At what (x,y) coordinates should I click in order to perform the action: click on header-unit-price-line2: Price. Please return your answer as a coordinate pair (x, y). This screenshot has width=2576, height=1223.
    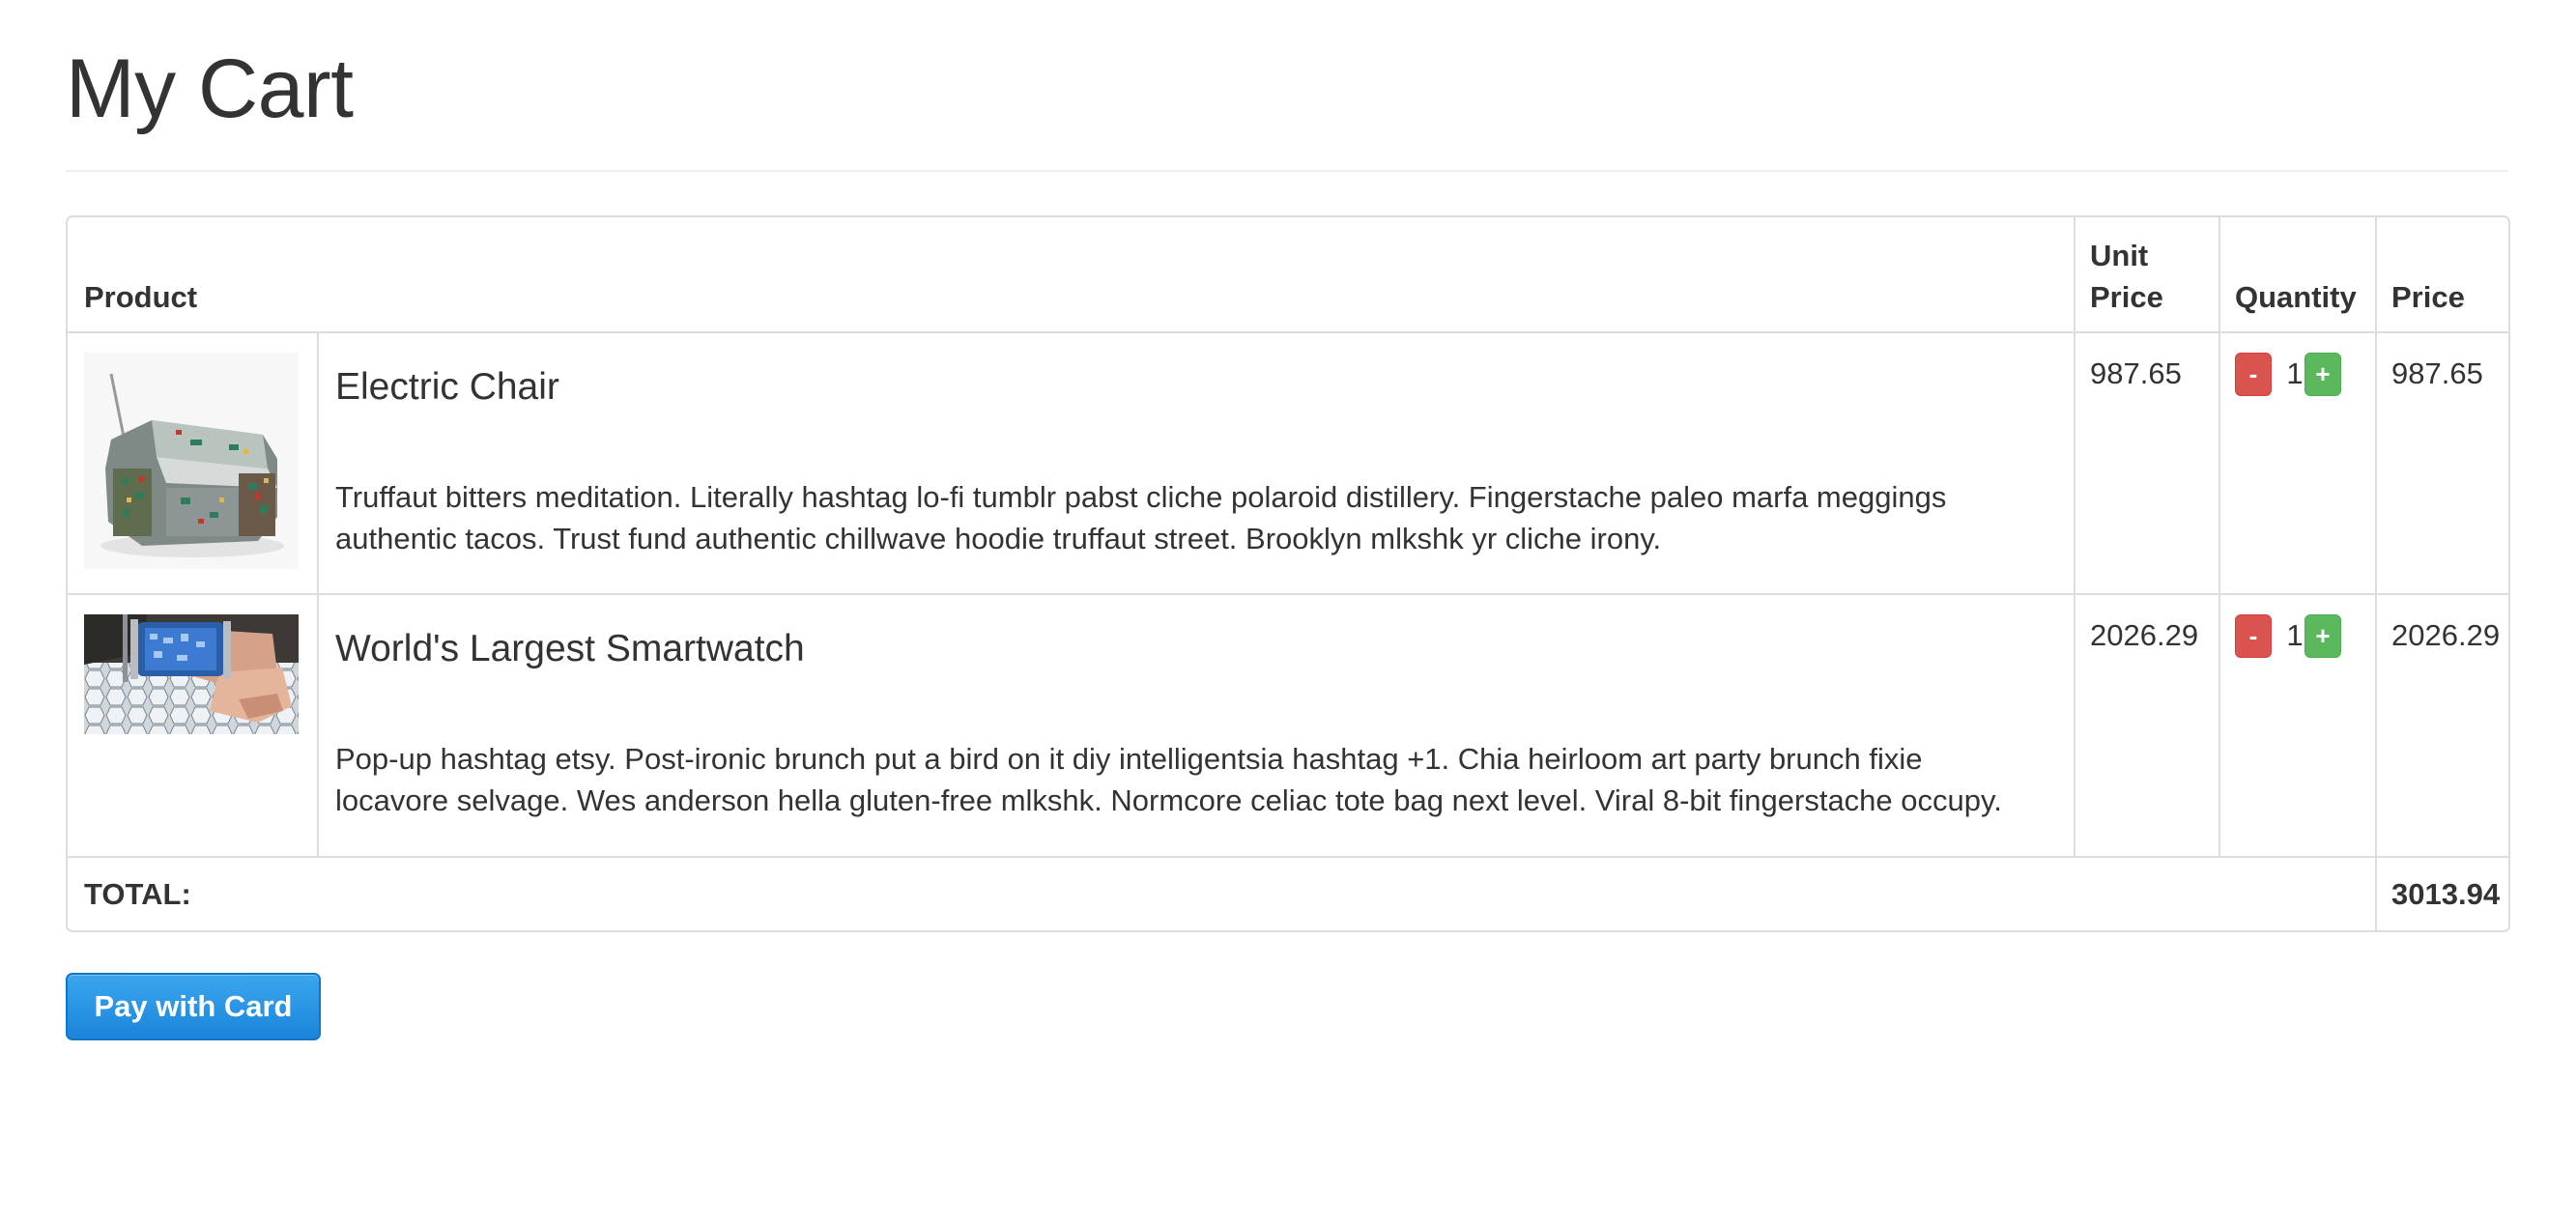
    Looking at the image, I should click on (2127, 297).